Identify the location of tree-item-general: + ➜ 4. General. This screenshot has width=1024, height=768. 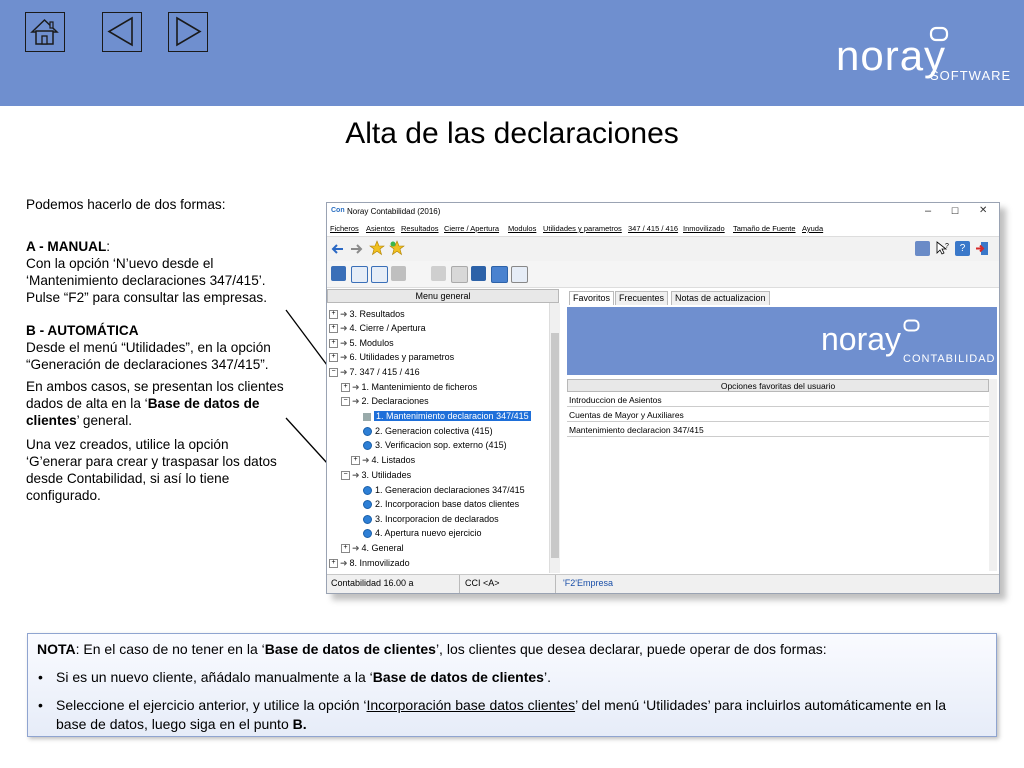
(372, 548).